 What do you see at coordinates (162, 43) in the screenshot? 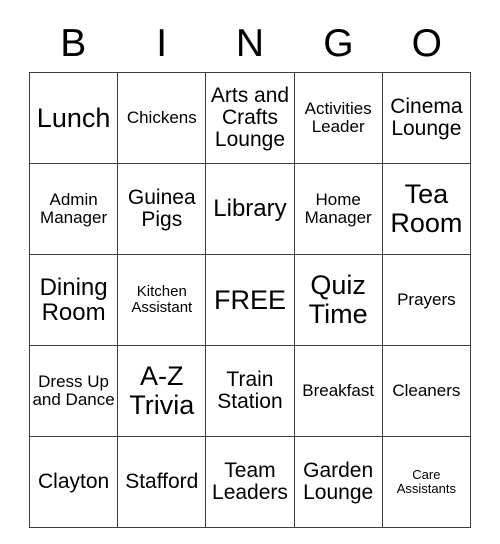
I see `bingo-header-letter-i: I` at bounding box center [162, 43].